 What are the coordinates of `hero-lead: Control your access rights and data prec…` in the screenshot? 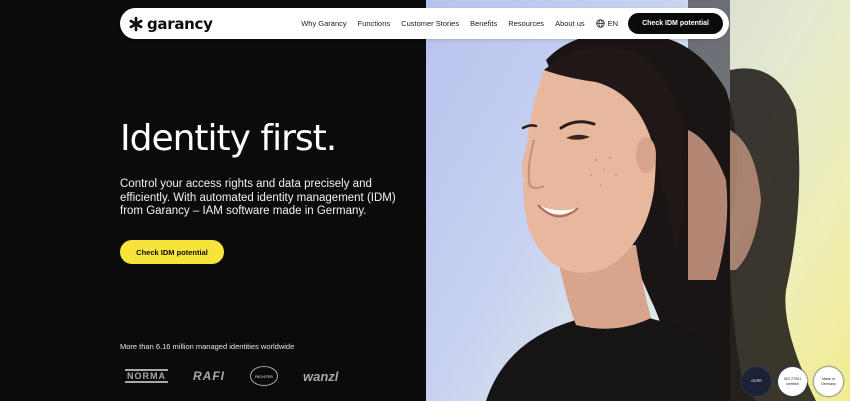 It's located at (258, 197).